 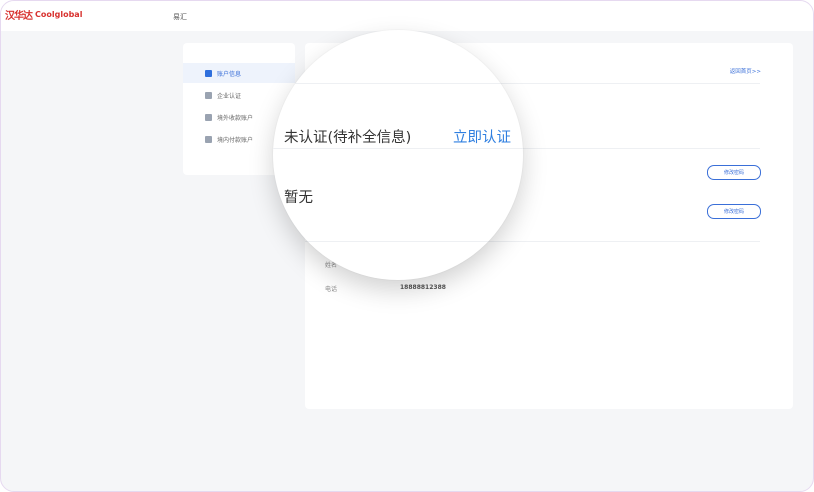 I want to click on bank-card-icon, so click(x=208, y=117).